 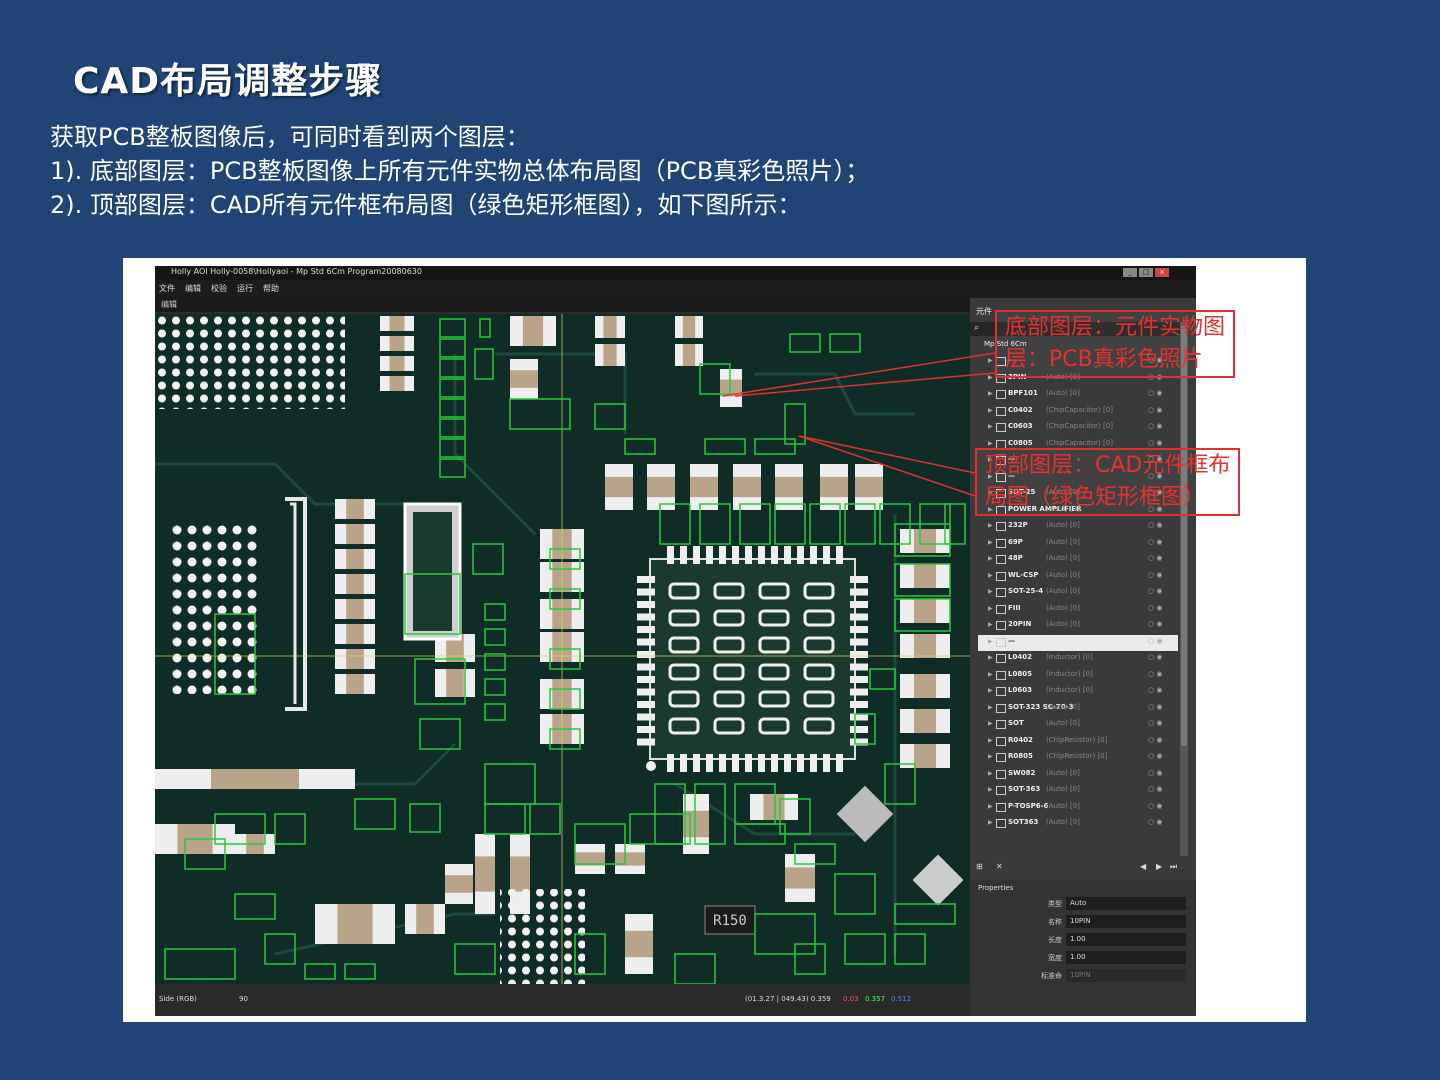 I want to click on desc-line-intro: 获取PCB整板图像后，可同时看到两个图层：, so click(x=290, y=137).